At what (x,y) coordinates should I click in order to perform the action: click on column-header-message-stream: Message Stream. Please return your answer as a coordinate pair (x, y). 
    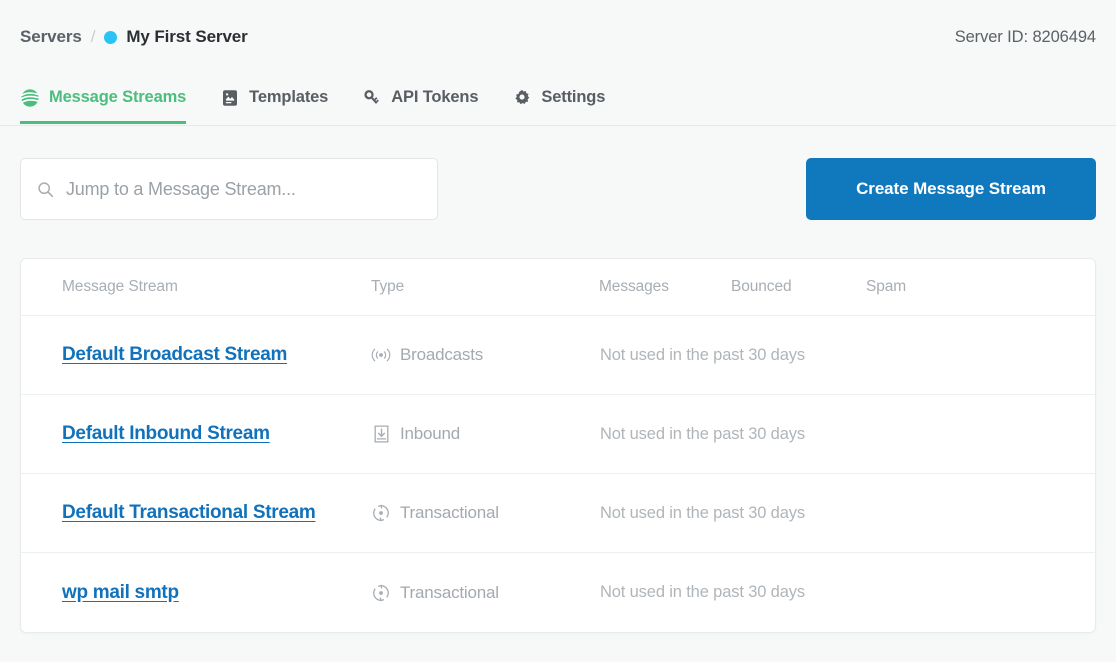
    Looking at the image, I should click on (120, 286).